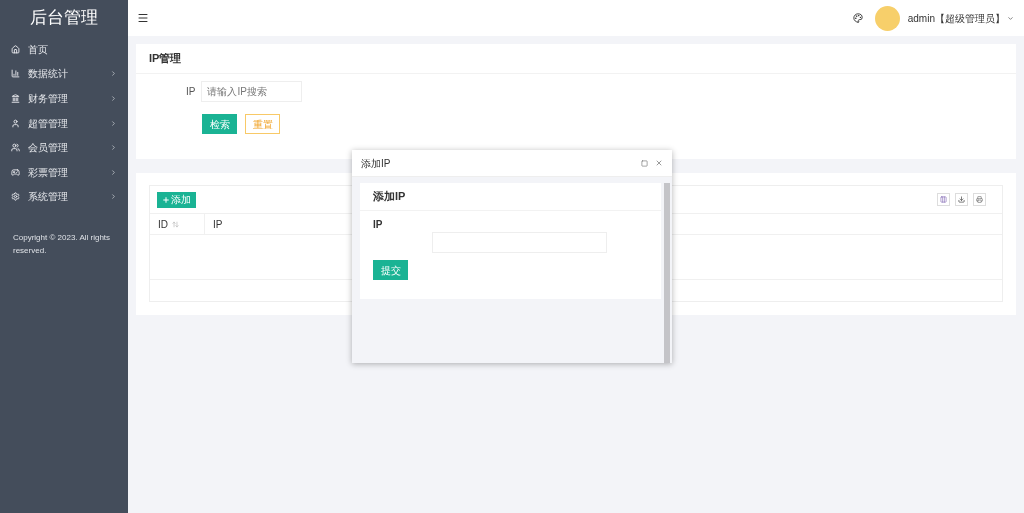 Image resolution: width=1024 pixels, height=513 pixels. Describe the element at coordinates (15, 172) in the screenshot. I see `gamepad-icon` at that location.